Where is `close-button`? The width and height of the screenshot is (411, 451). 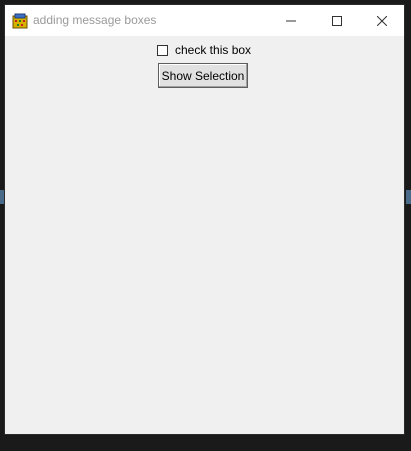 close-button is located at coordinates (382, 20).